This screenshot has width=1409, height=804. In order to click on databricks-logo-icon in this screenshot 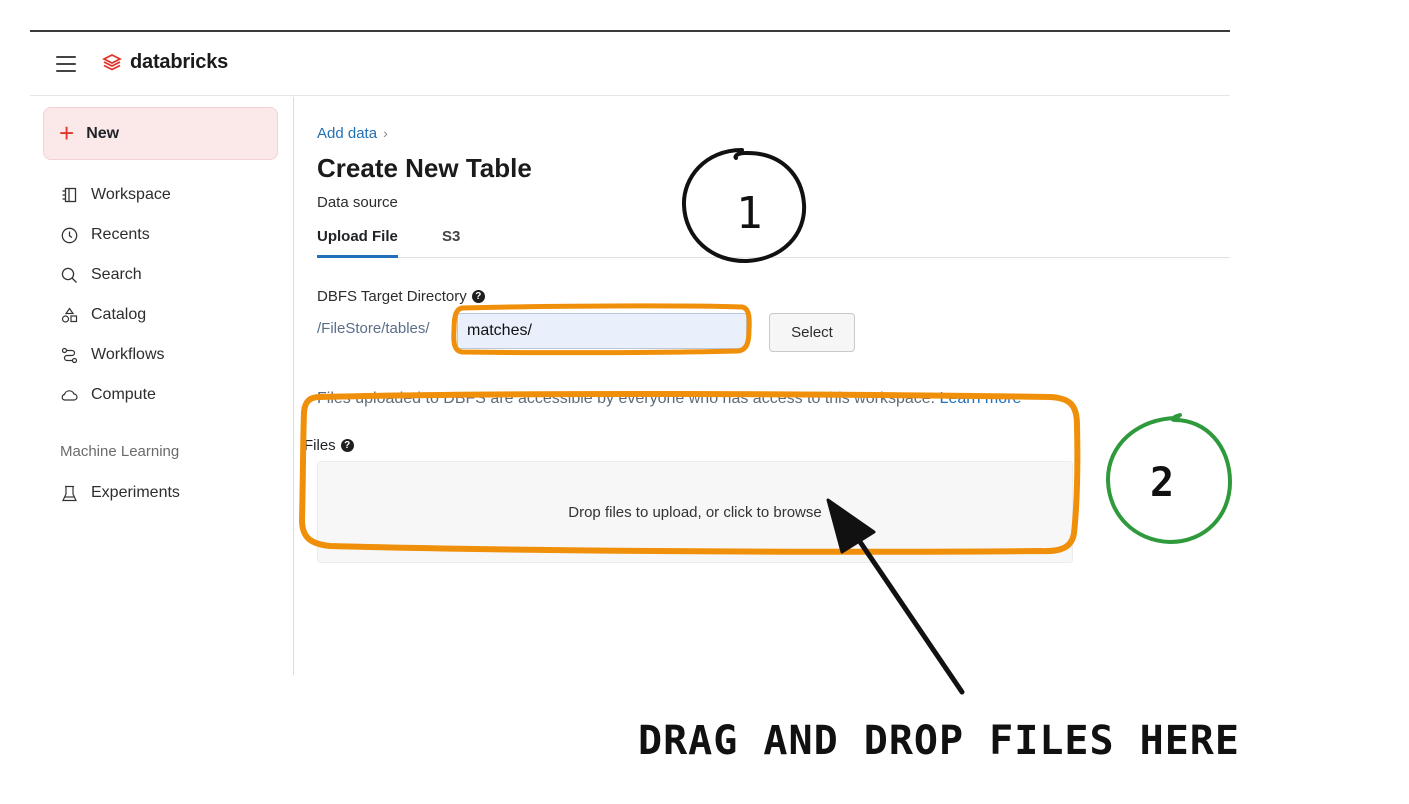, I will do `click(112, 62)`.